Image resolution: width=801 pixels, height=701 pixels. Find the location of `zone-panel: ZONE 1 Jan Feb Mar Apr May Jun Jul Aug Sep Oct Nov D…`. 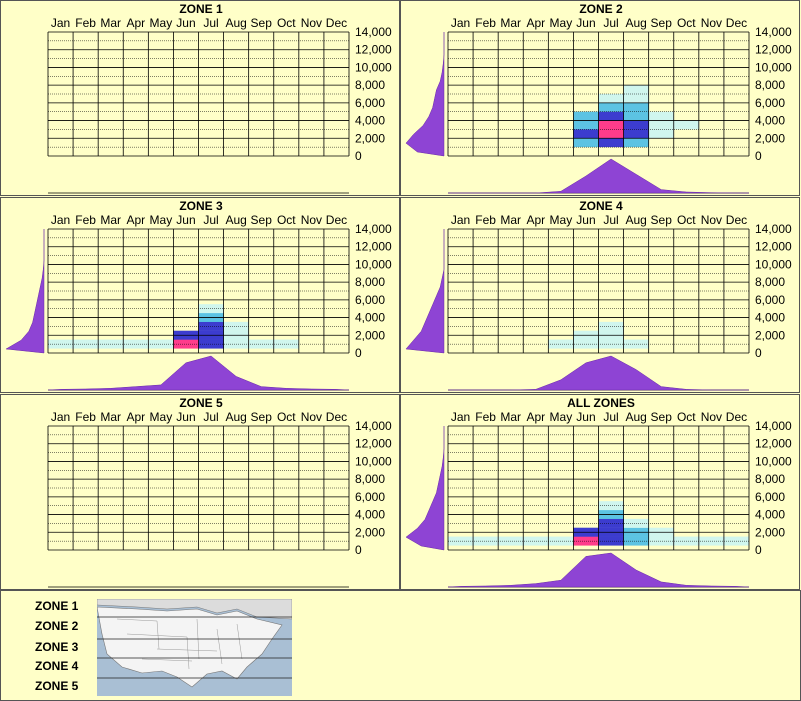

zone-panel: ZONE 1 Jan Feb Mar Apr May Jun Jul Aug Sep Oct Nov D… is located at coordinates (200, 98).